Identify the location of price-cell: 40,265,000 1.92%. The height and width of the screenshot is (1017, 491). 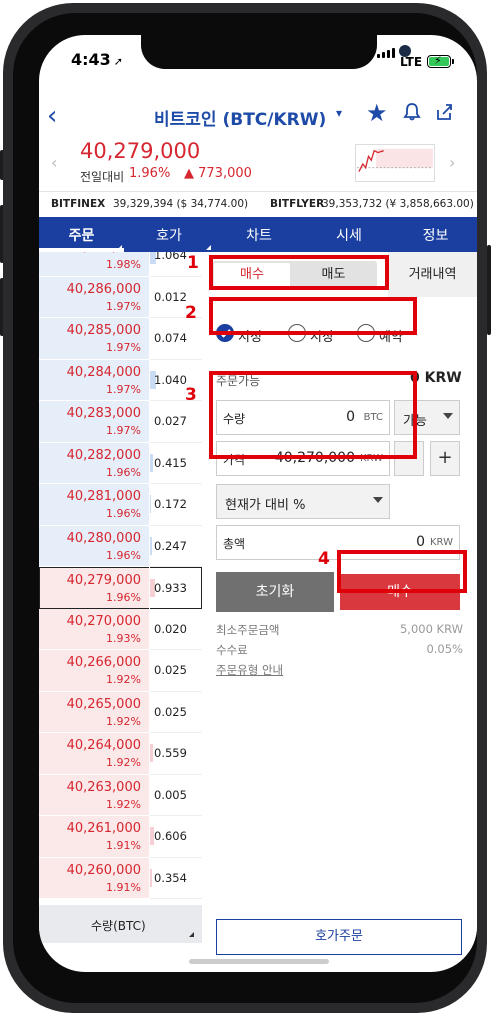
(94, 712).